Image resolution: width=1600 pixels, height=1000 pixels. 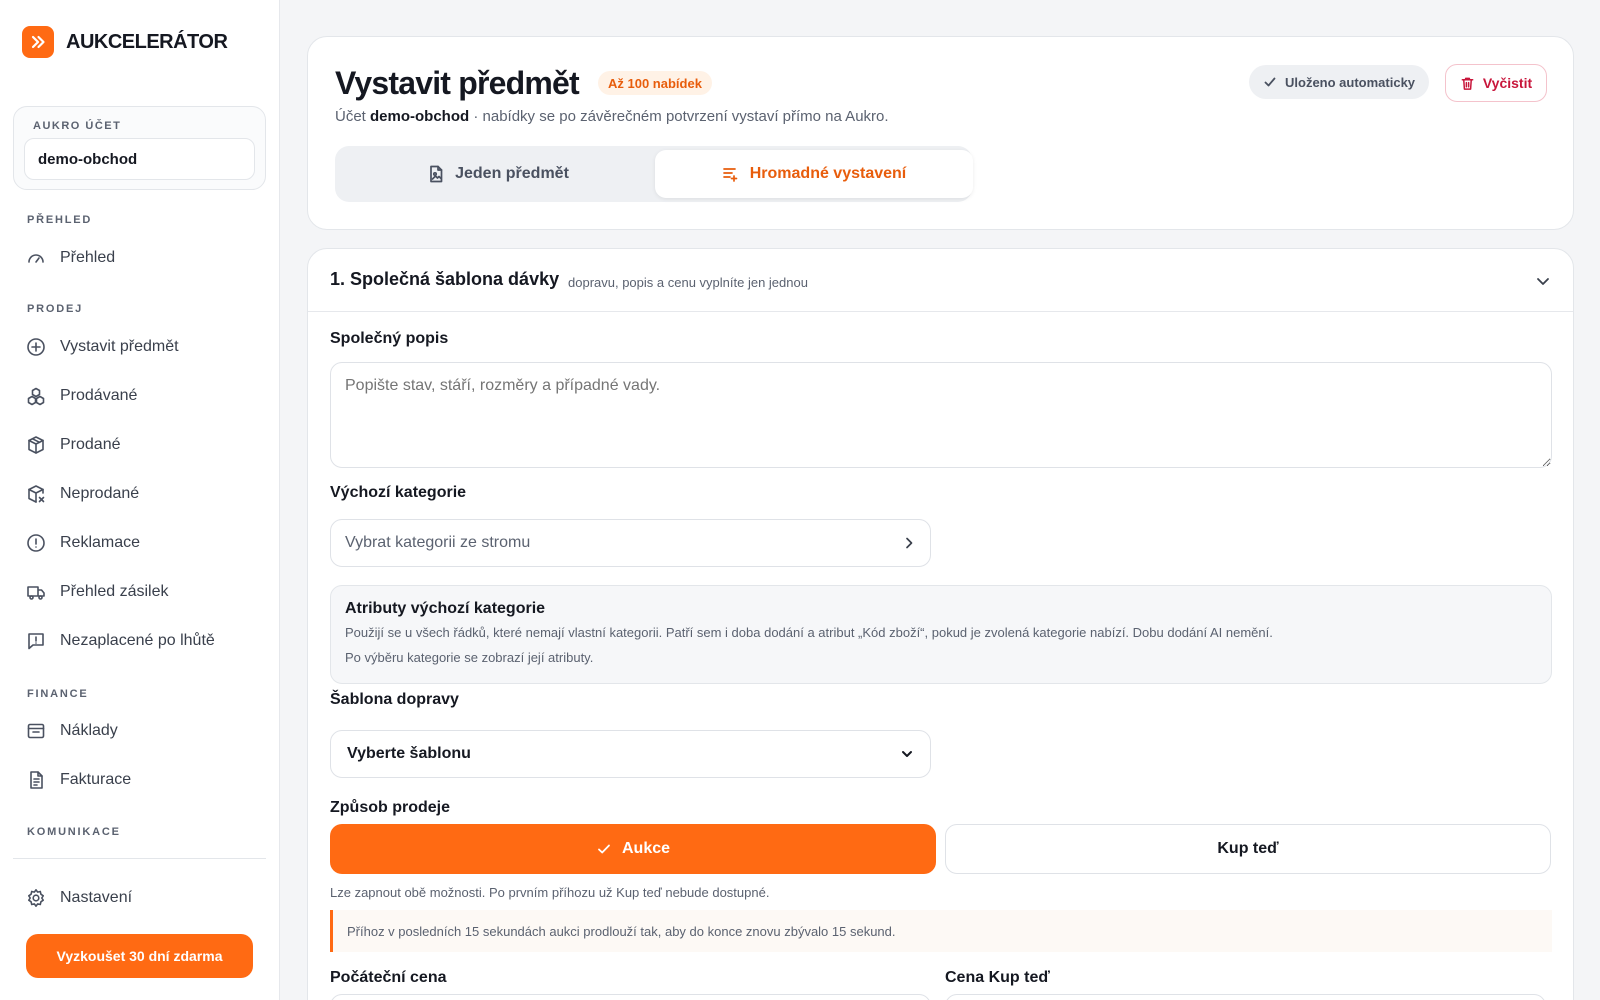 I want to click on brand-name: AUKCELERÁTOR, so click(x=147, y=41).